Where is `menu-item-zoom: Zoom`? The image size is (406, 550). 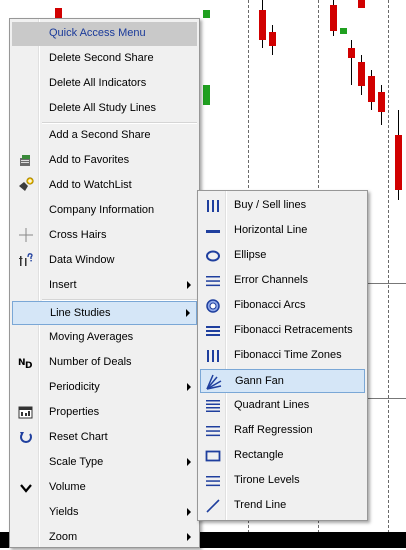
menu-item-zoom: Zoom is located at coordinates (104, 538).